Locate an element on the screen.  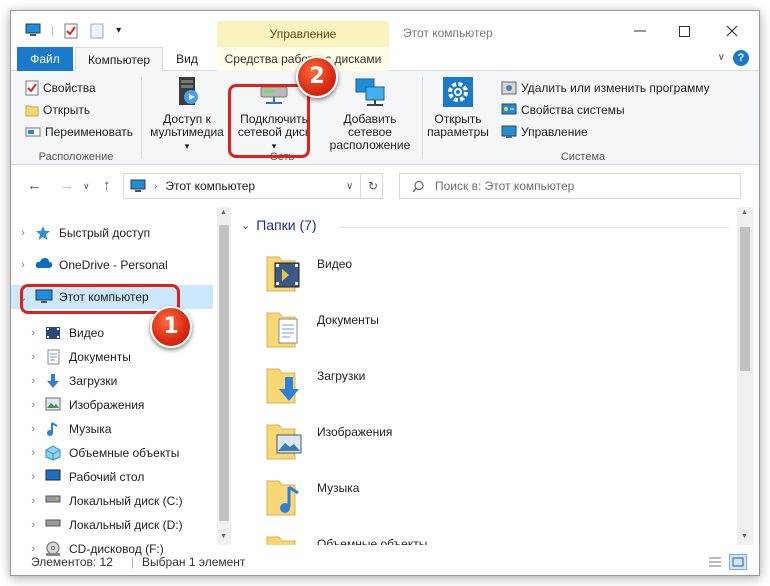
collapse-ribbon-icon: ∨ is located at coordinates (721, 57).